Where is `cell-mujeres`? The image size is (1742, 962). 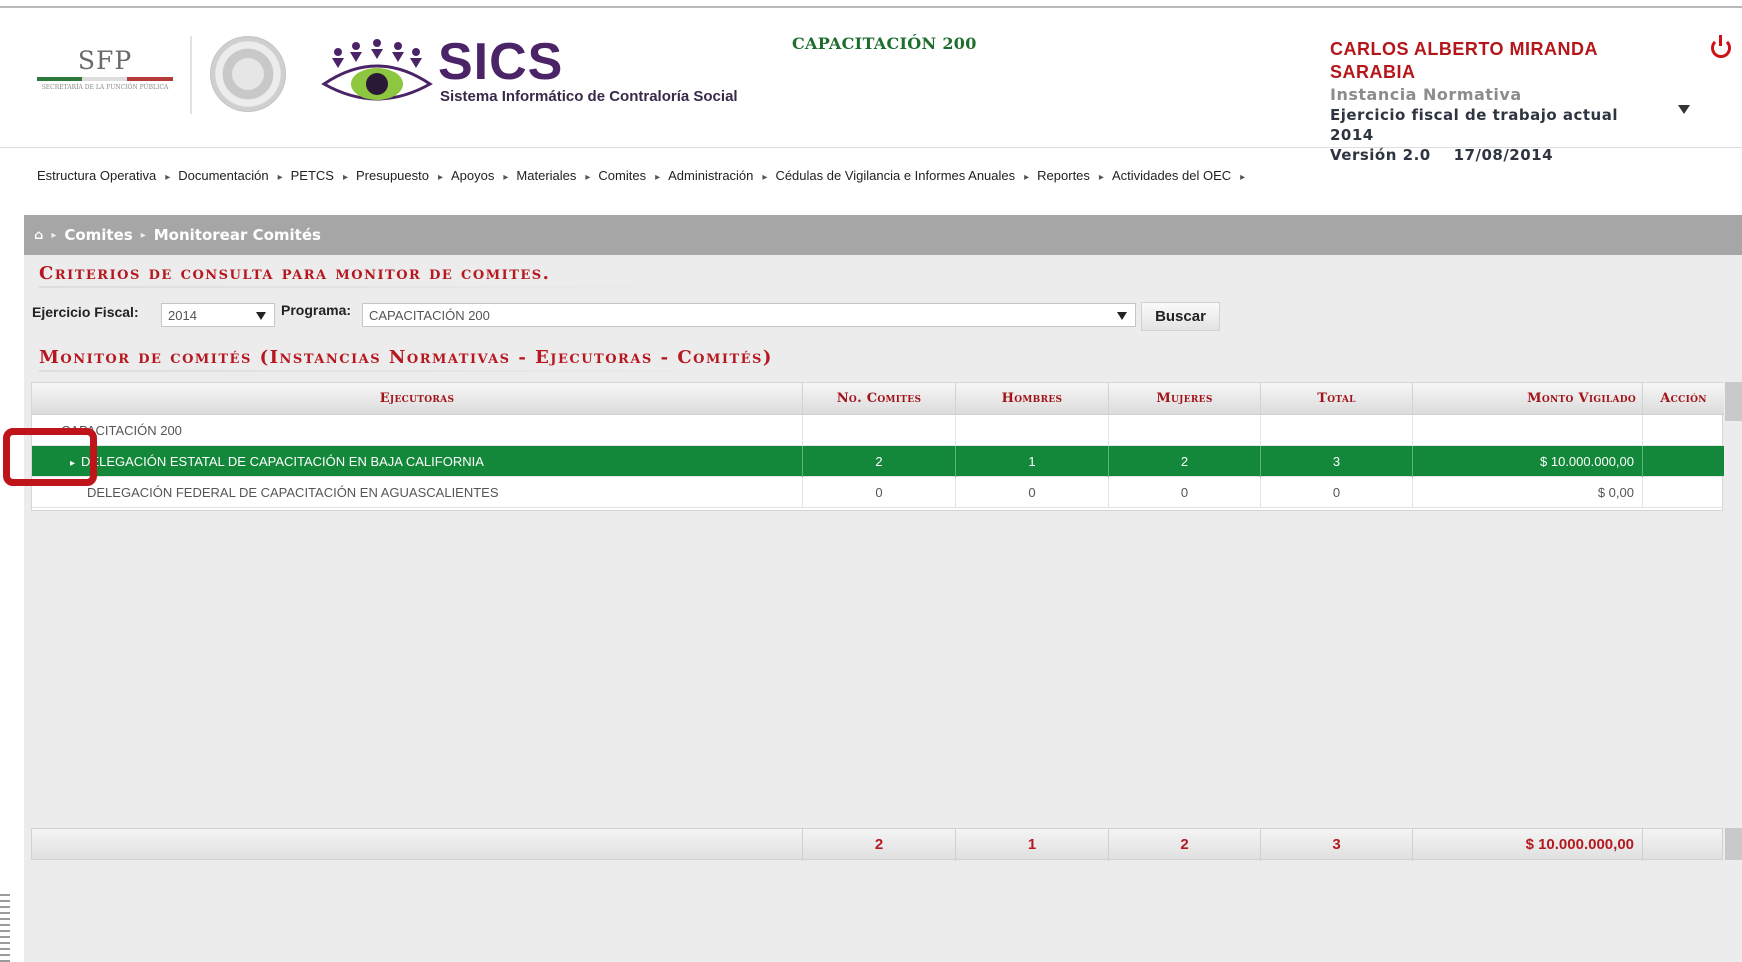 cell-mujeres is located at coordinates (1185, 430).